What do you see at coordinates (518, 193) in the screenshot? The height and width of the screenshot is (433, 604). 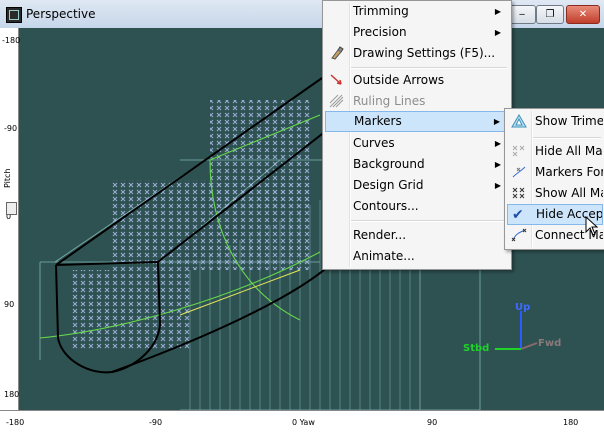 I see `show-markers-icon` at bounding box center [518, 193].